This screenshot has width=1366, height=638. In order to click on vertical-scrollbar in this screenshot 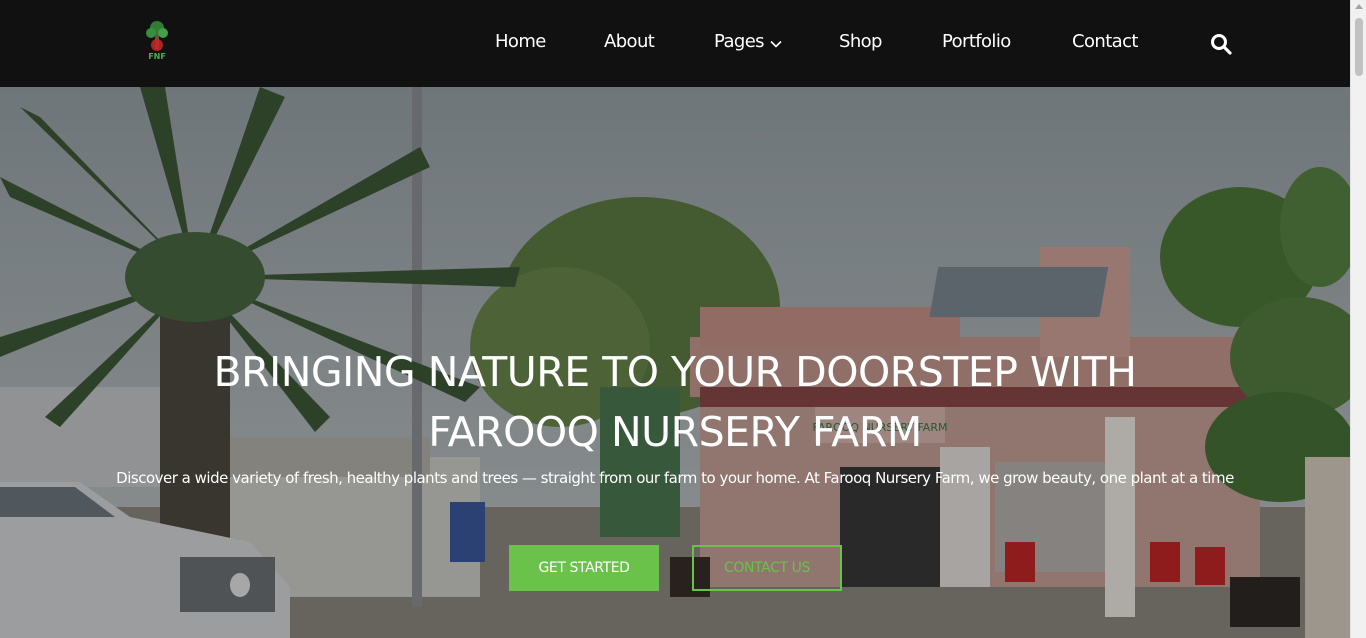, I will do `click(1358, 319)`.